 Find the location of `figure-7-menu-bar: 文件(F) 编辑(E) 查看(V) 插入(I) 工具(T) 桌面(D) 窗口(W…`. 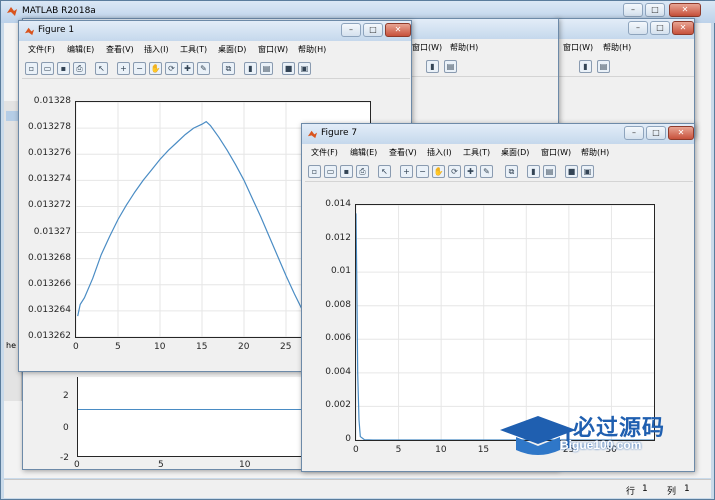

figure-7-menu-bar: 文件(F) 编辑(E) 查看(V) 插入(I) 工具(T) 桌面(D) 窗口(W… is located at coordinates (499, 152).